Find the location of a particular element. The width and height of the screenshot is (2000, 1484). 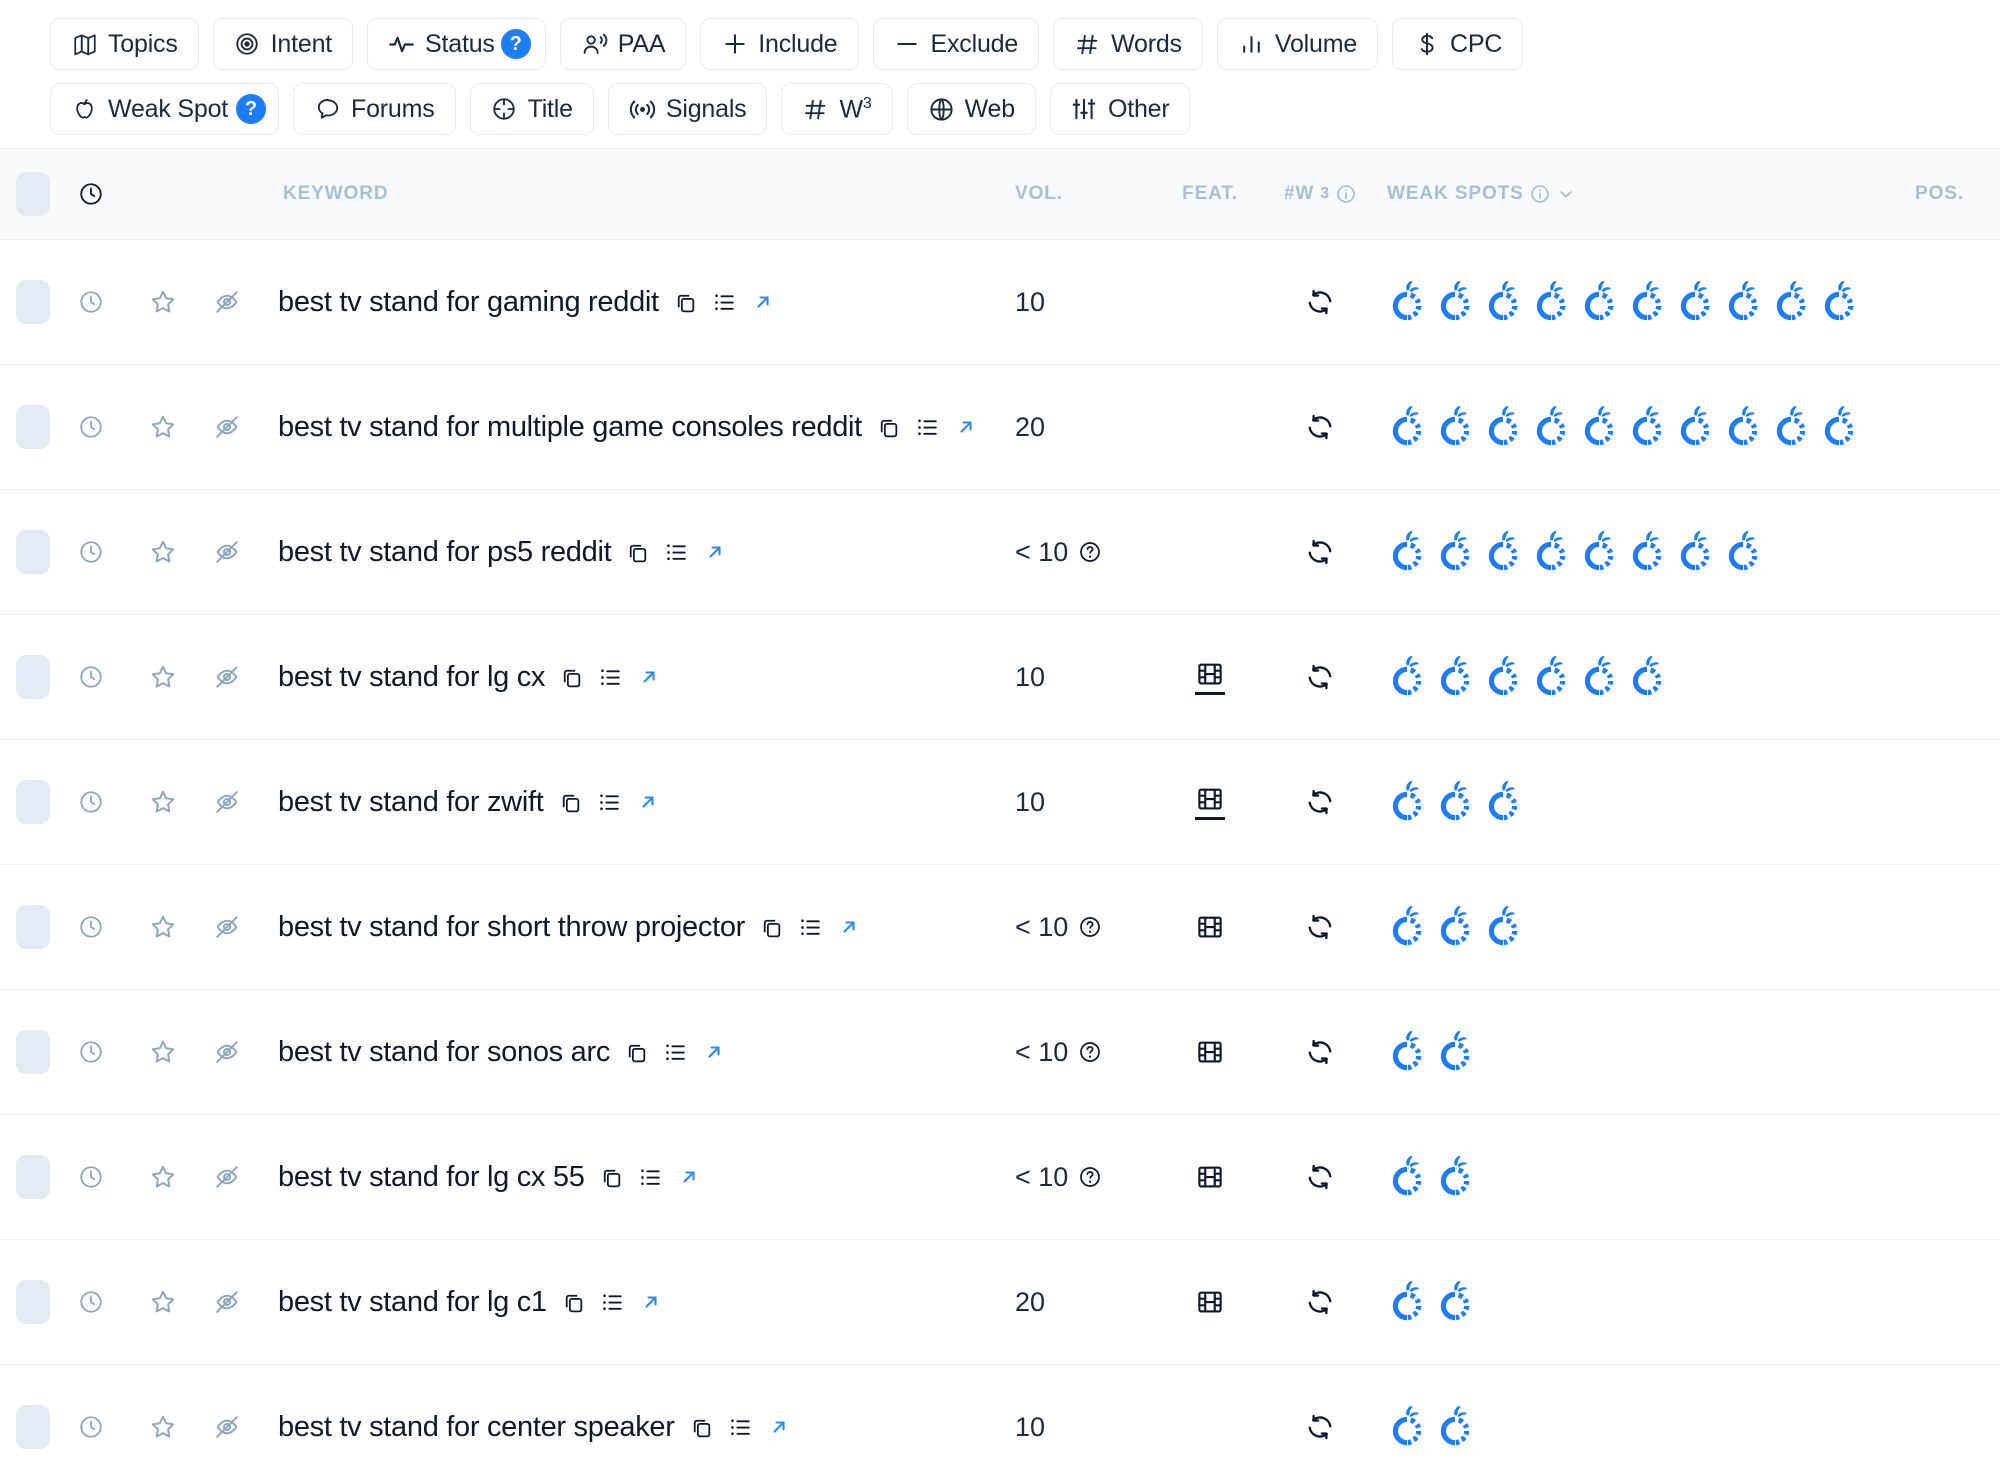

filter-chip-exclude: Exclude is located at coordinates (956, 44).